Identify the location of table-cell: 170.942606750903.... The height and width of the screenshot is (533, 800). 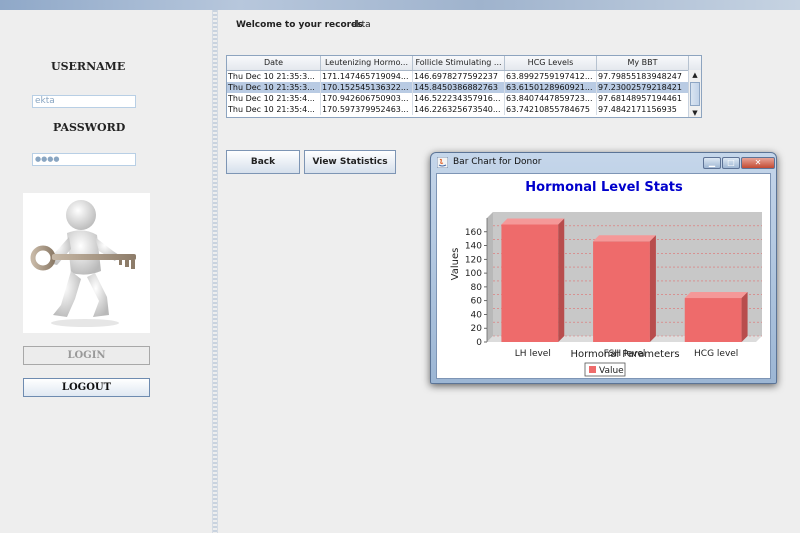
(367, 98).